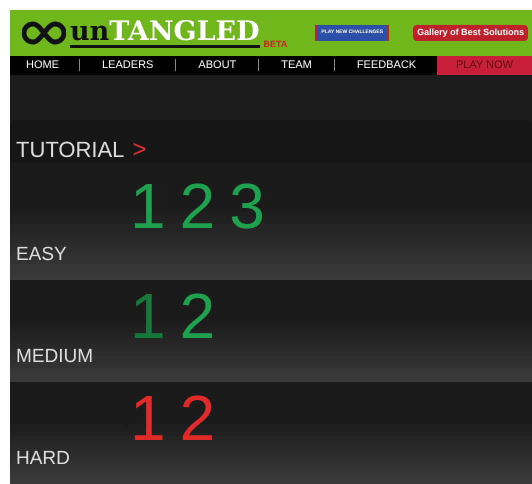 The image size is (532, 484). I want to click on beta-label: BETA, so click(276, 45).